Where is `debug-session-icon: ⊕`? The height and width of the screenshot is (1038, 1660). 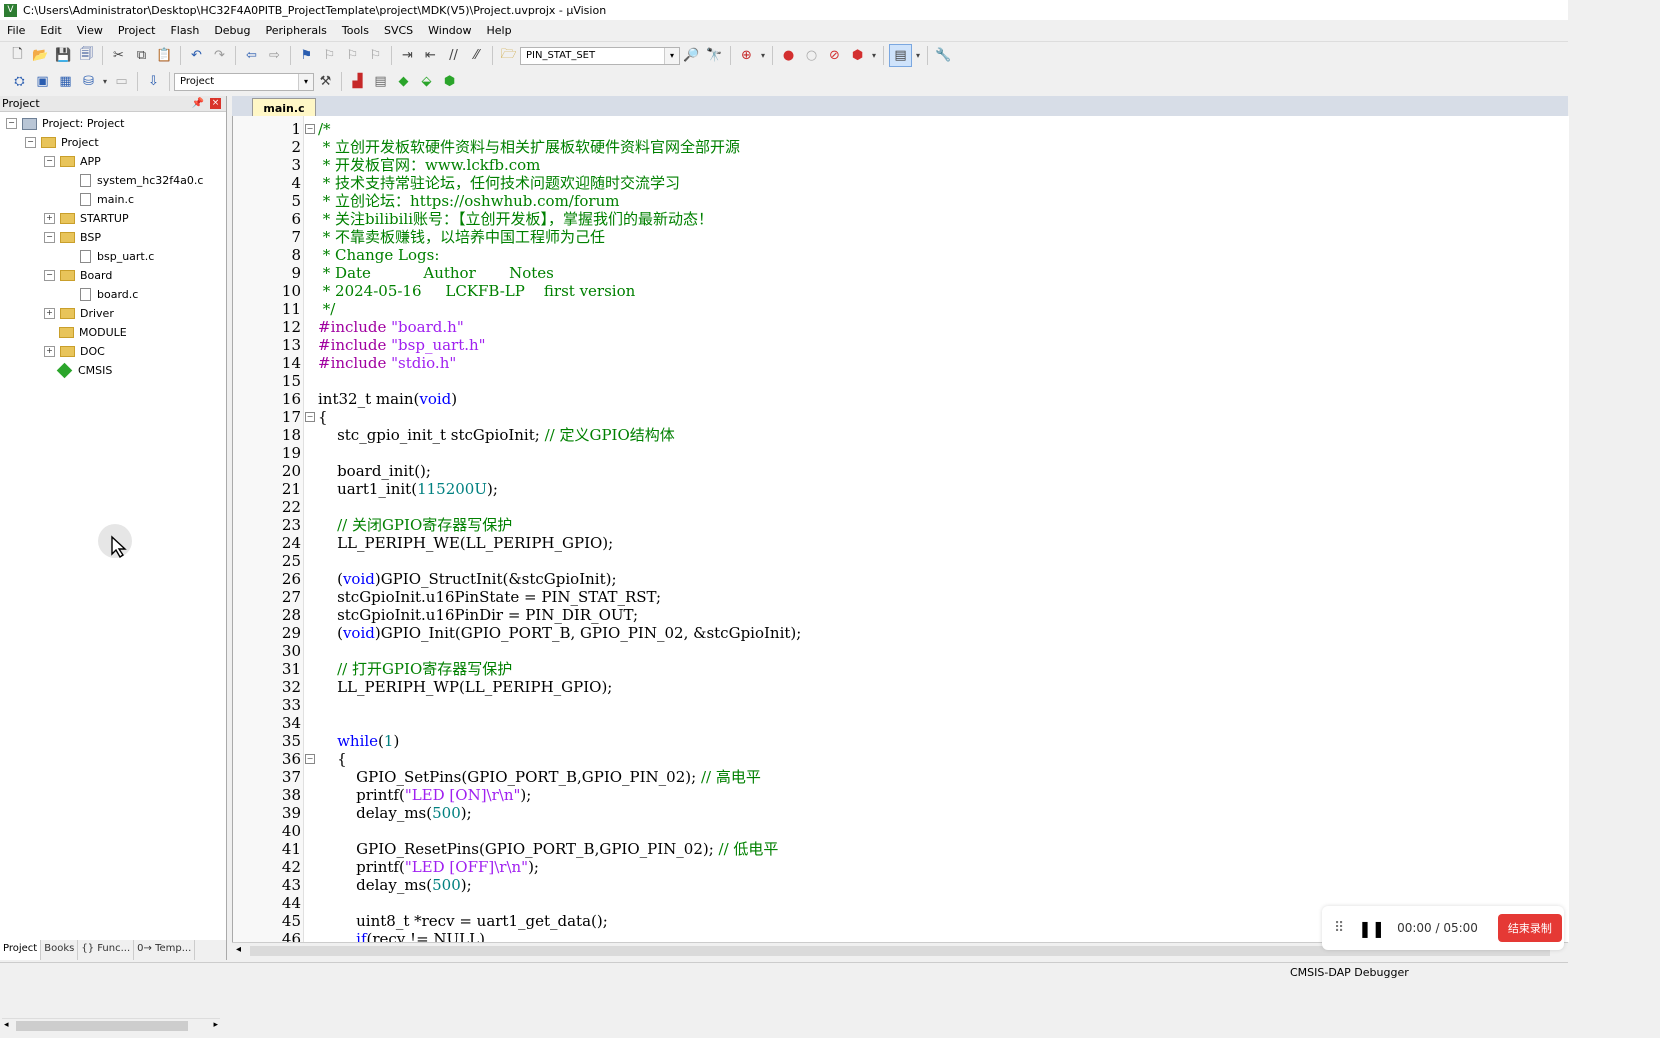
debug-session-icon: ⊕ is located at coordinates (746, 55).